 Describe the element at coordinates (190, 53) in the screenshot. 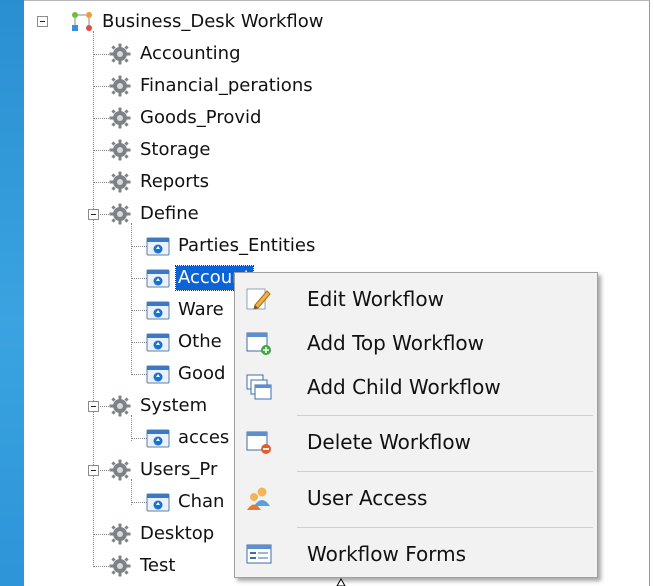

I see `tree-node-label: Accounting` at that location.